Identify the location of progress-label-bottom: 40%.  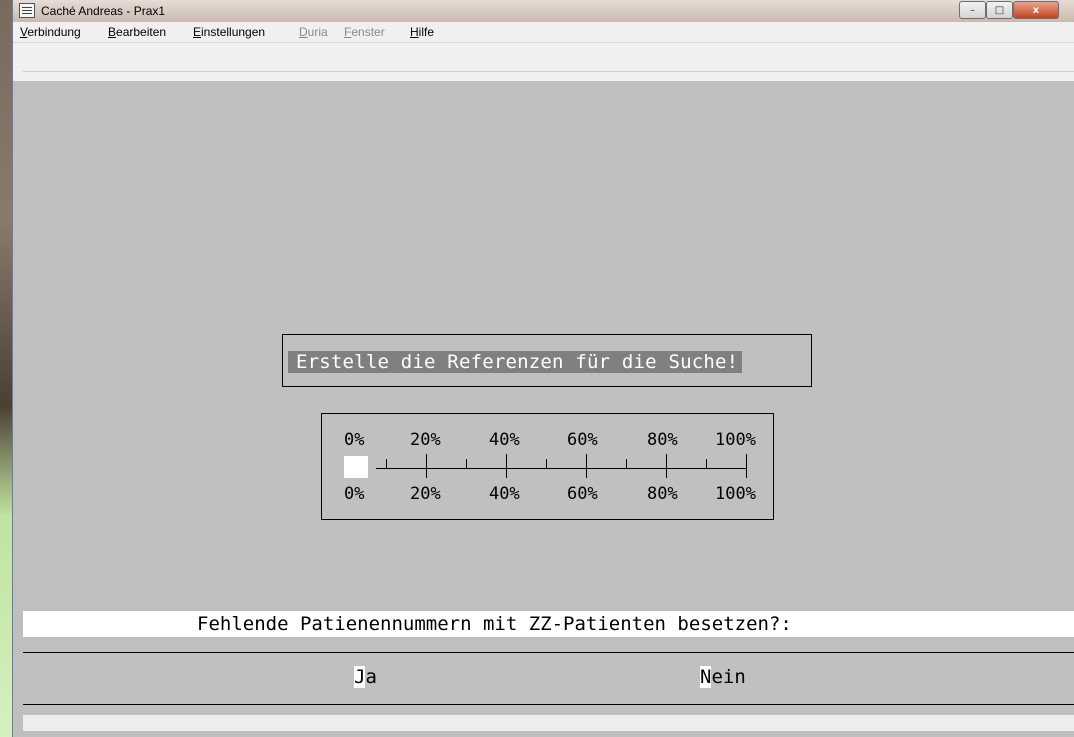
(504, 494).